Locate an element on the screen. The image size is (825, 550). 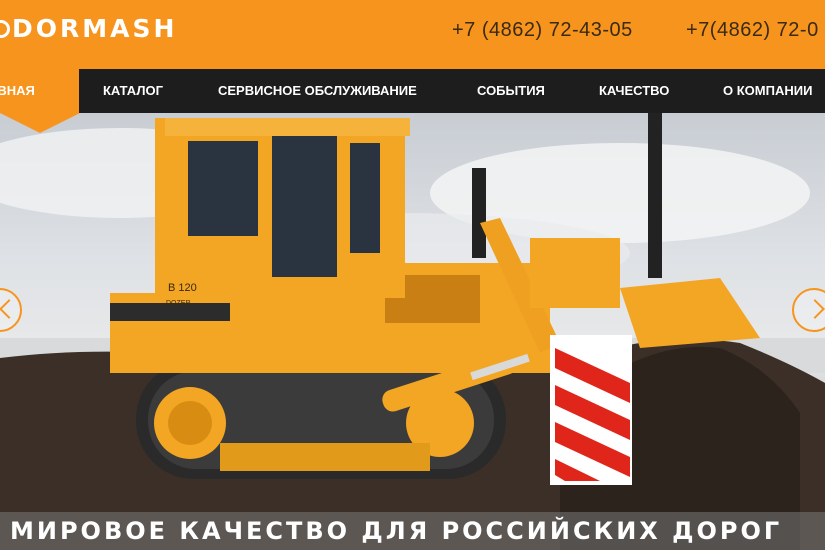
nav-item-catalog: КАТАЛОГ is located at coordinates (133, 91).